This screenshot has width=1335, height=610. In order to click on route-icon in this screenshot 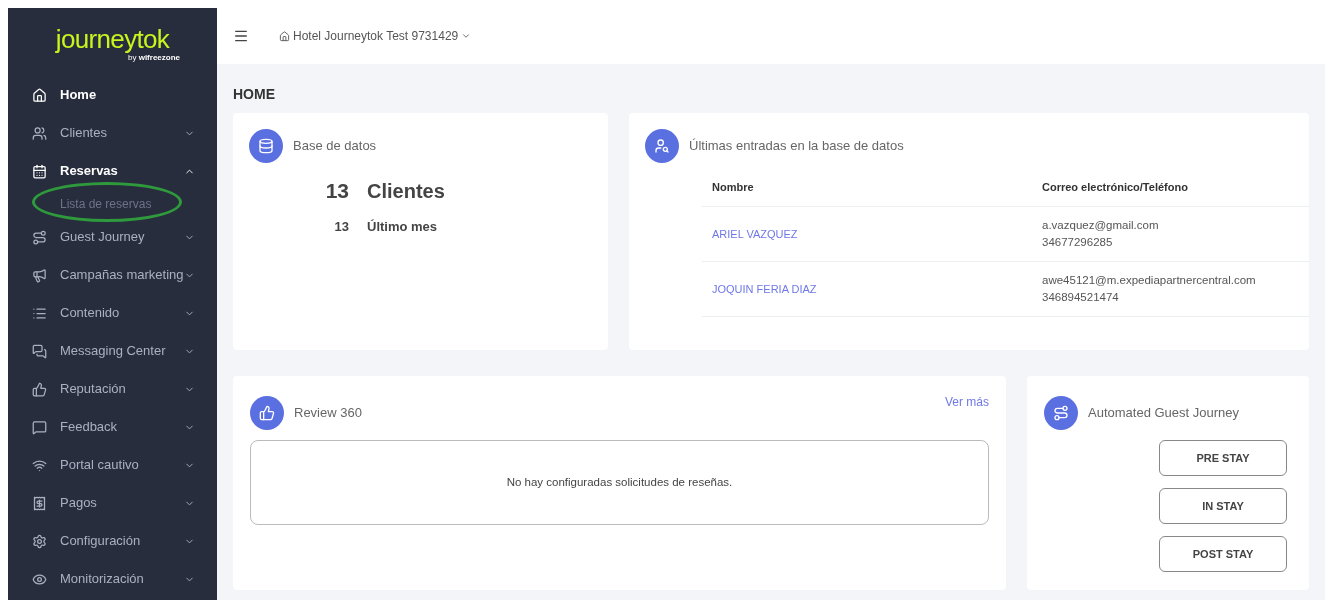, I will do `click(1061, 413)`.